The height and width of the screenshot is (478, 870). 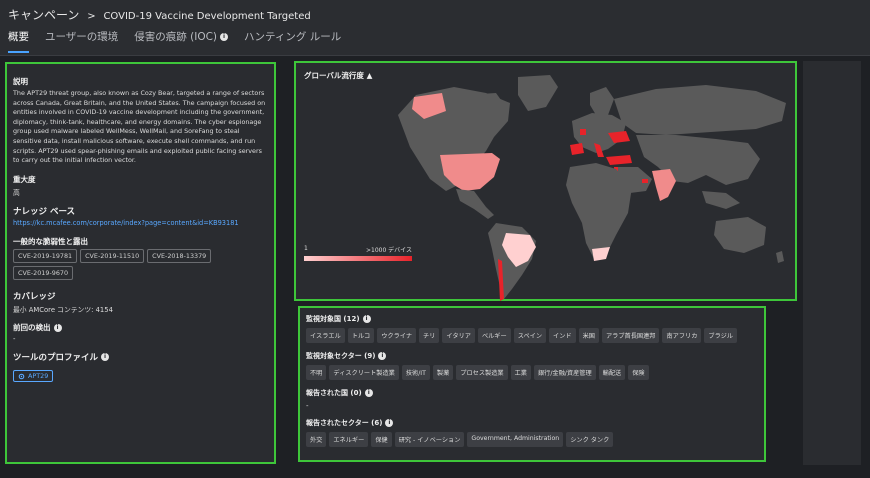 What do you see at coordinates (532, 356) in the screenshot?
I see `monitored-sectors-title: 監視対象セクター (9) i` at bounding box center [532, 356].